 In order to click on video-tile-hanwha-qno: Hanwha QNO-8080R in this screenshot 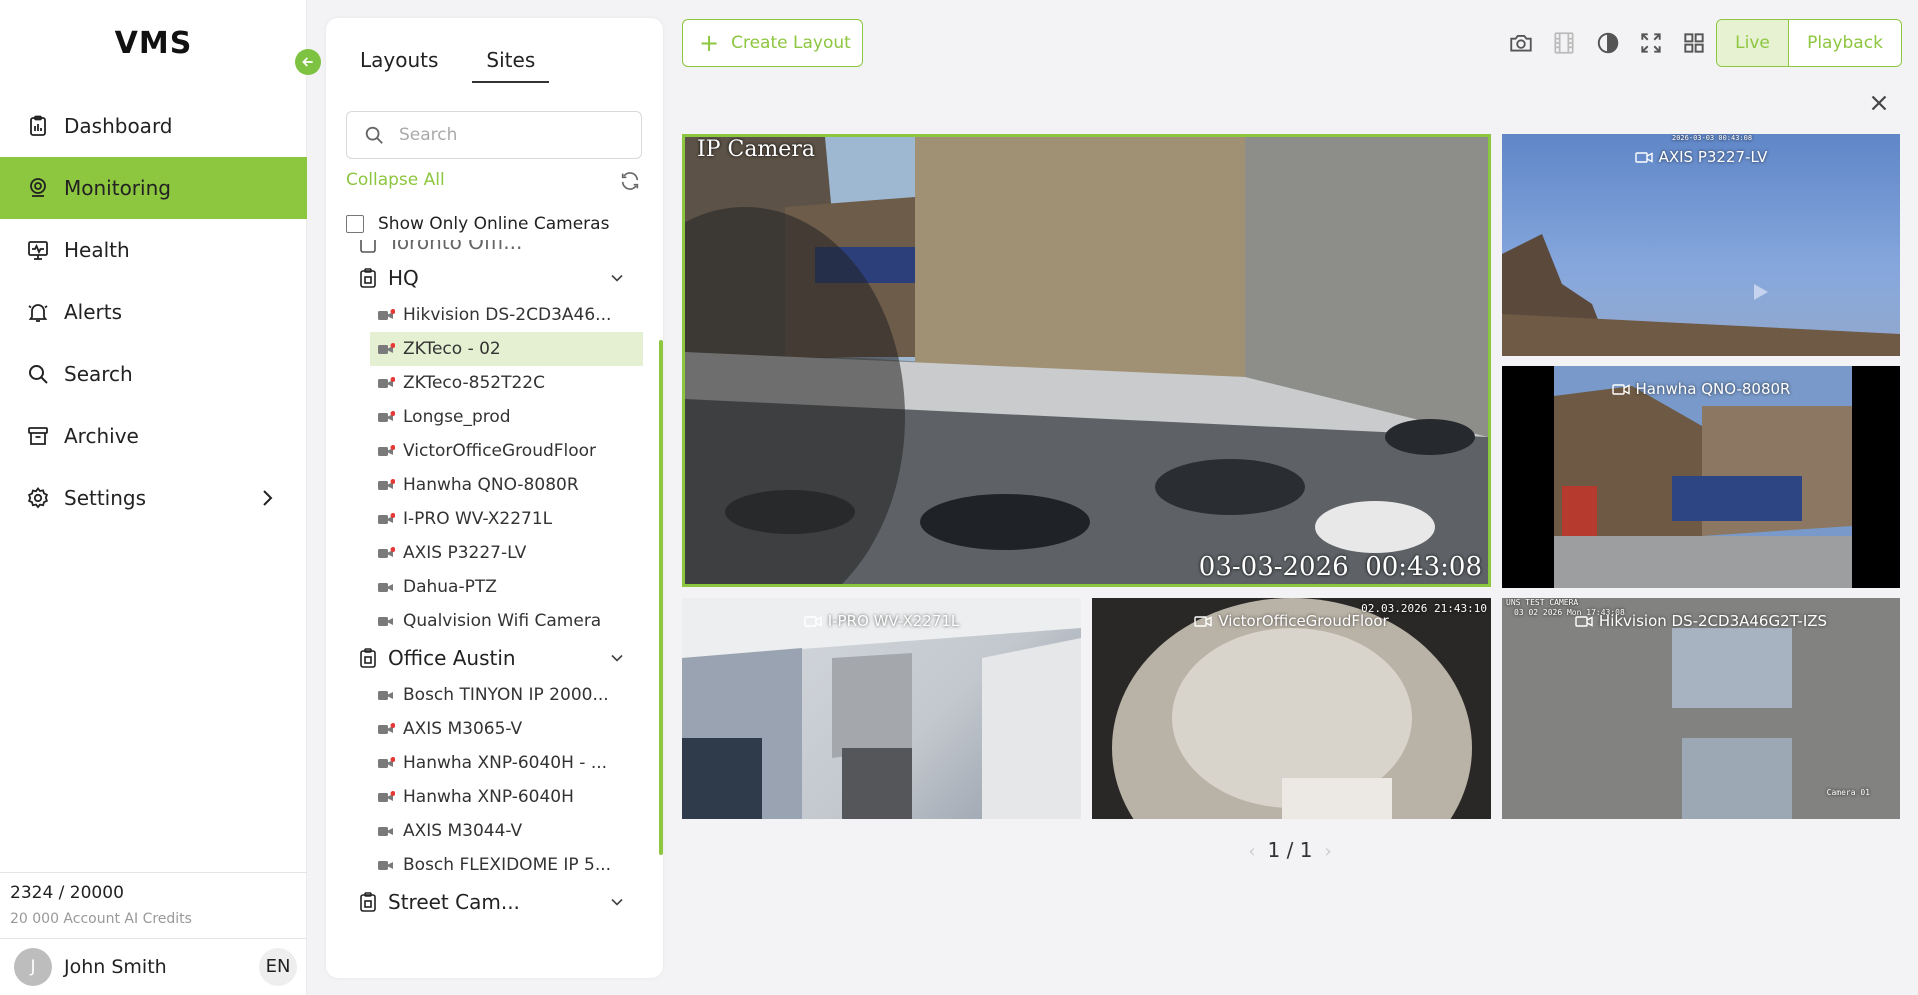, I will do `click(1701, 477)`.